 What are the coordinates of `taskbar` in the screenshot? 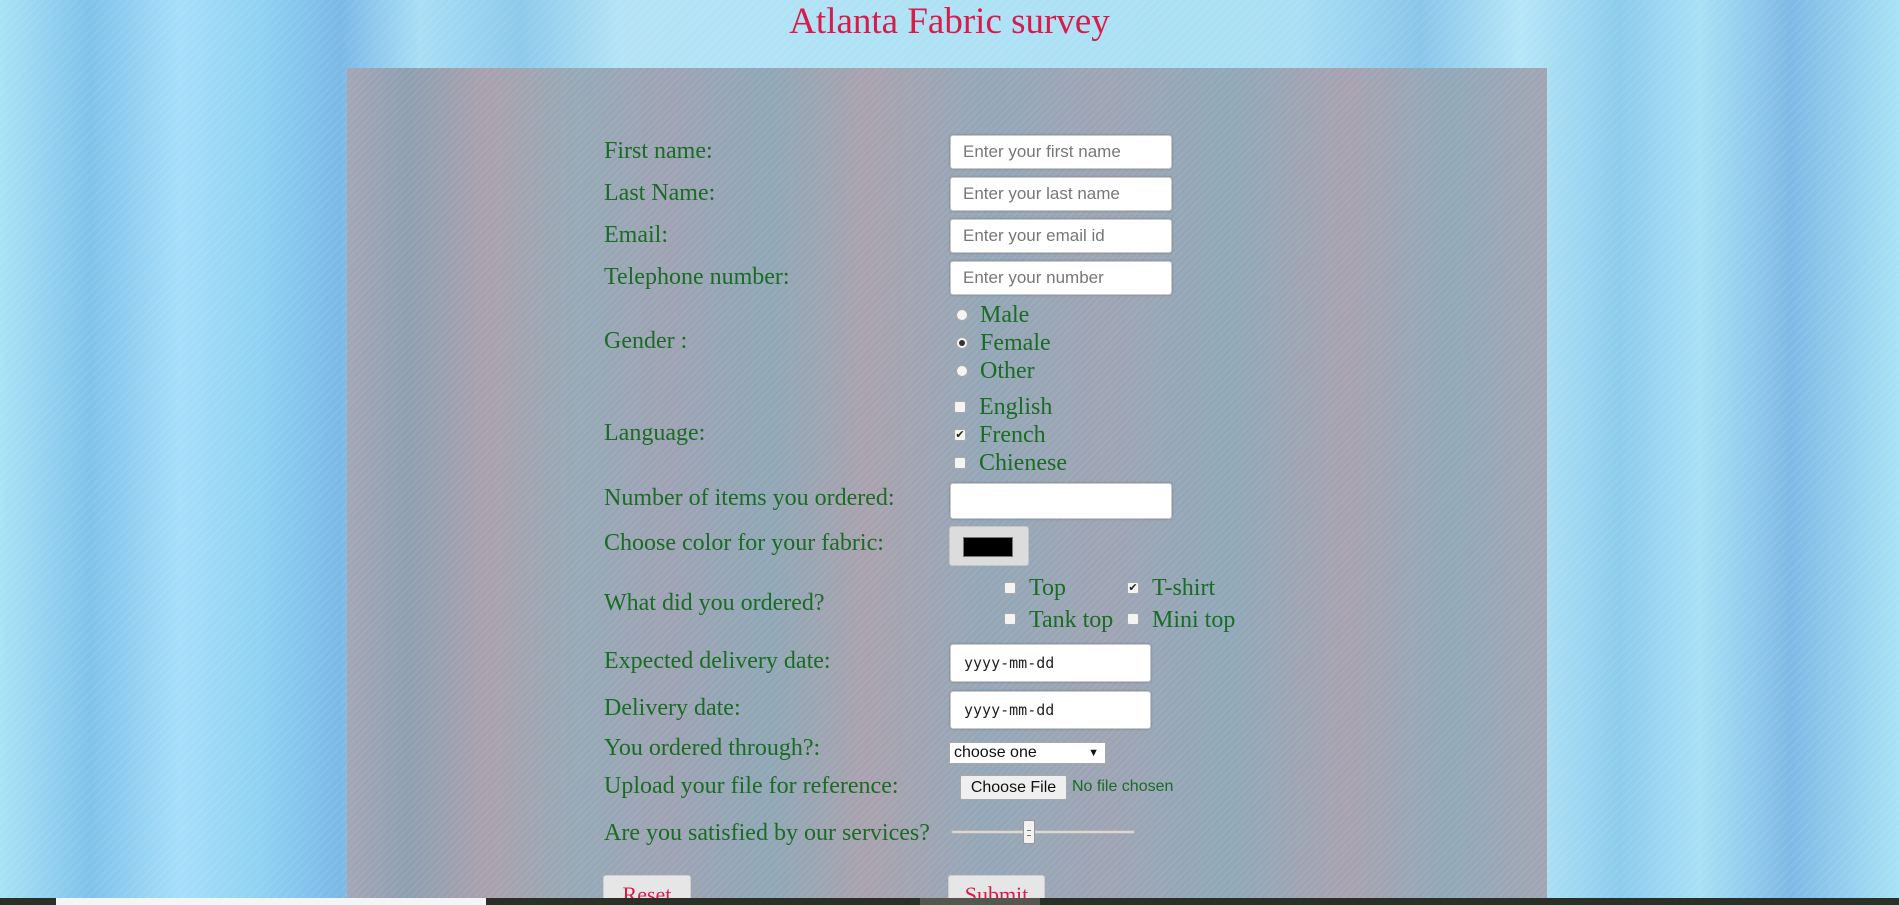 It's located at (949, 901).